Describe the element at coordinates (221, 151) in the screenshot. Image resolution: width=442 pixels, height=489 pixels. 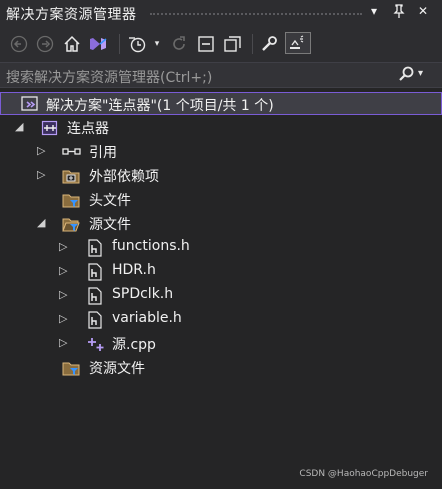
I see `tree-item-references: ▷ 引用` at that location.